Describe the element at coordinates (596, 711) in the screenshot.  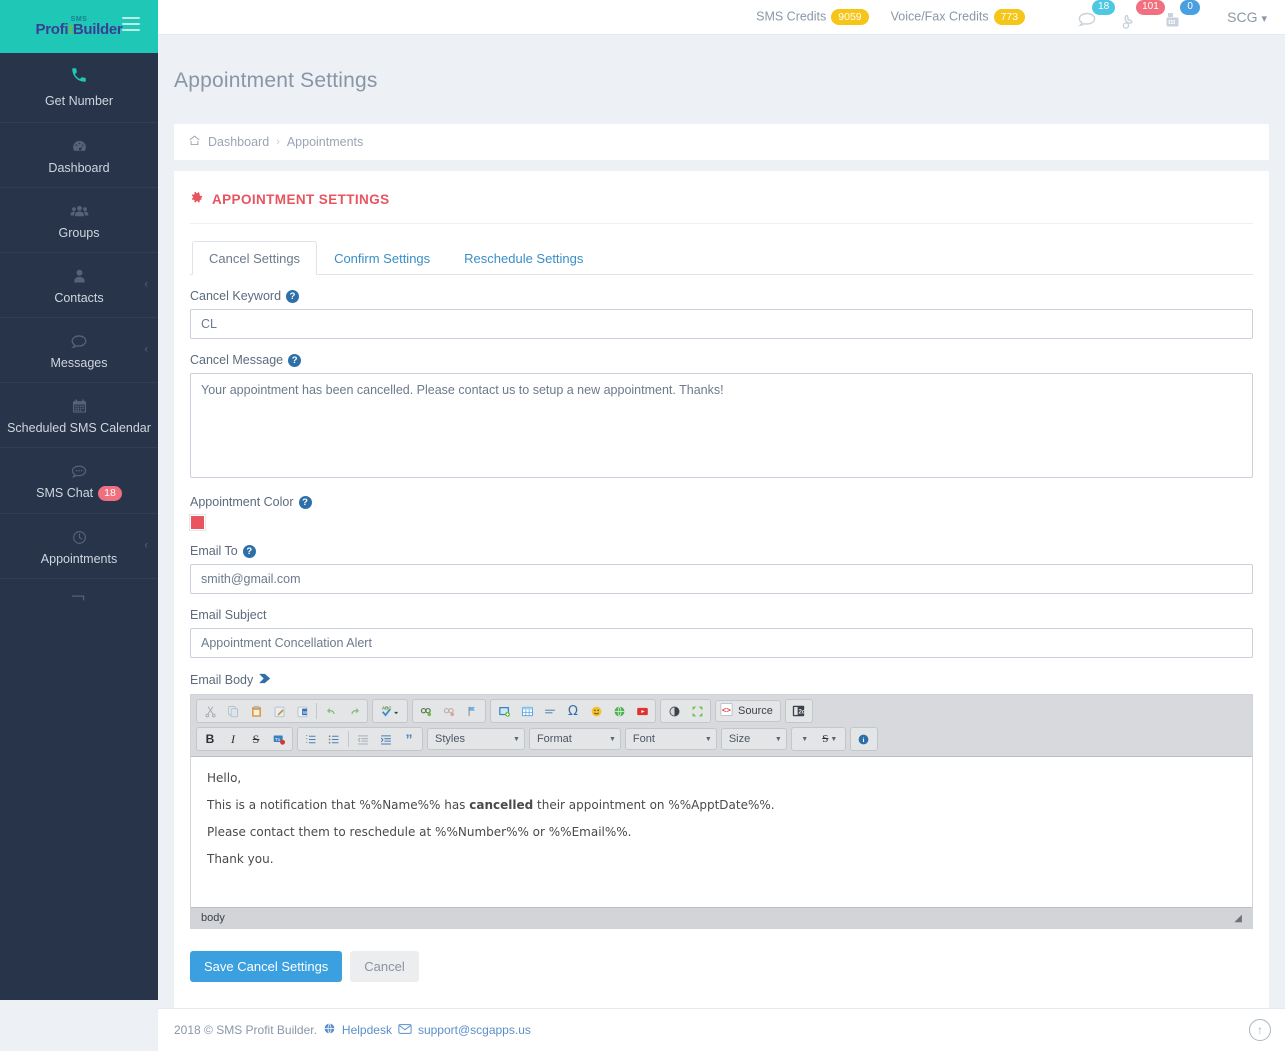
I see `smiley-icon` at that location.